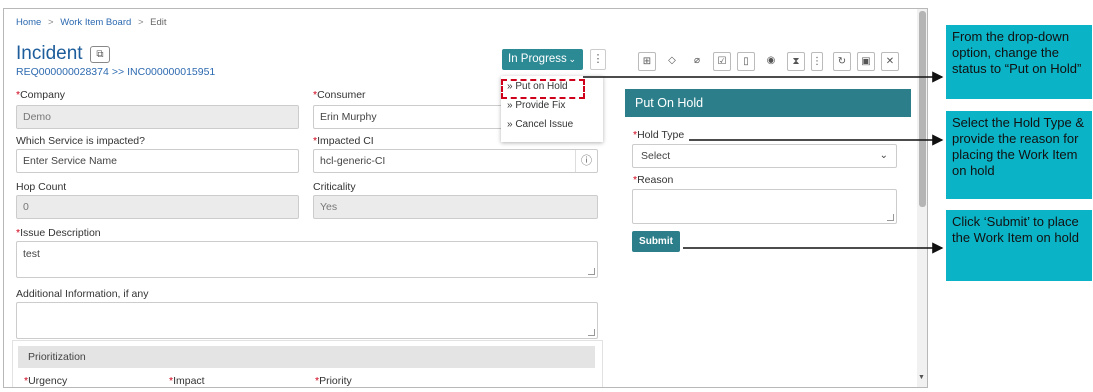 The width and height of the screenshot is (1093, 392). I want to click on info-icon: ⓘ, so click(586, 161).